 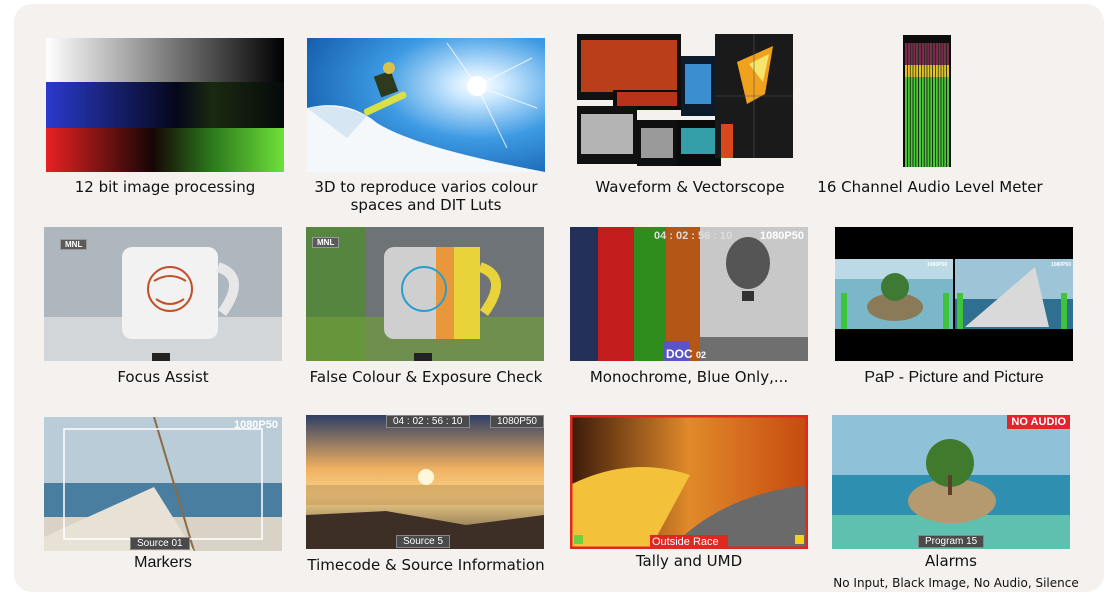 What do you see at coordinates (163, 377) in the screenshot?
I see `feature-caption: Focus Assist` at bounding box center [163, 377].